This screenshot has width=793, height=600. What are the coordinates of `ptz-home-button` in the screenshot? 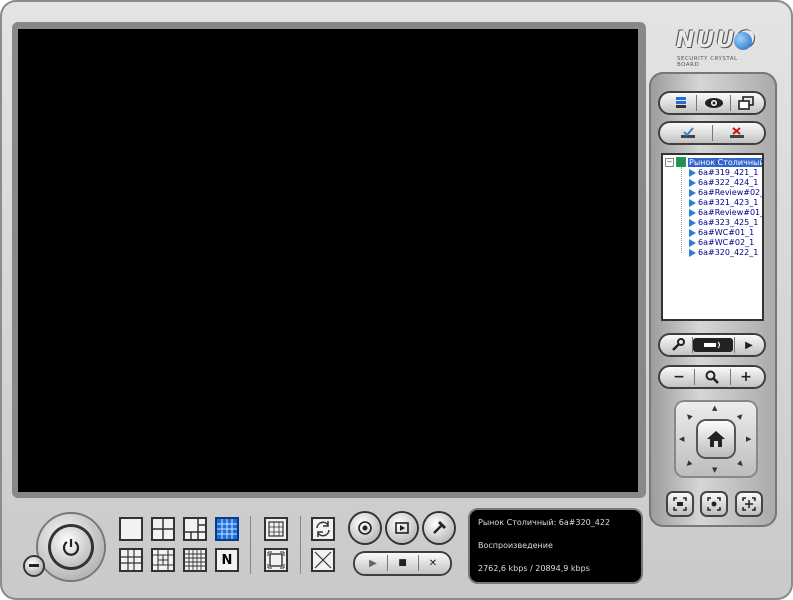 It's located at (716, 439).